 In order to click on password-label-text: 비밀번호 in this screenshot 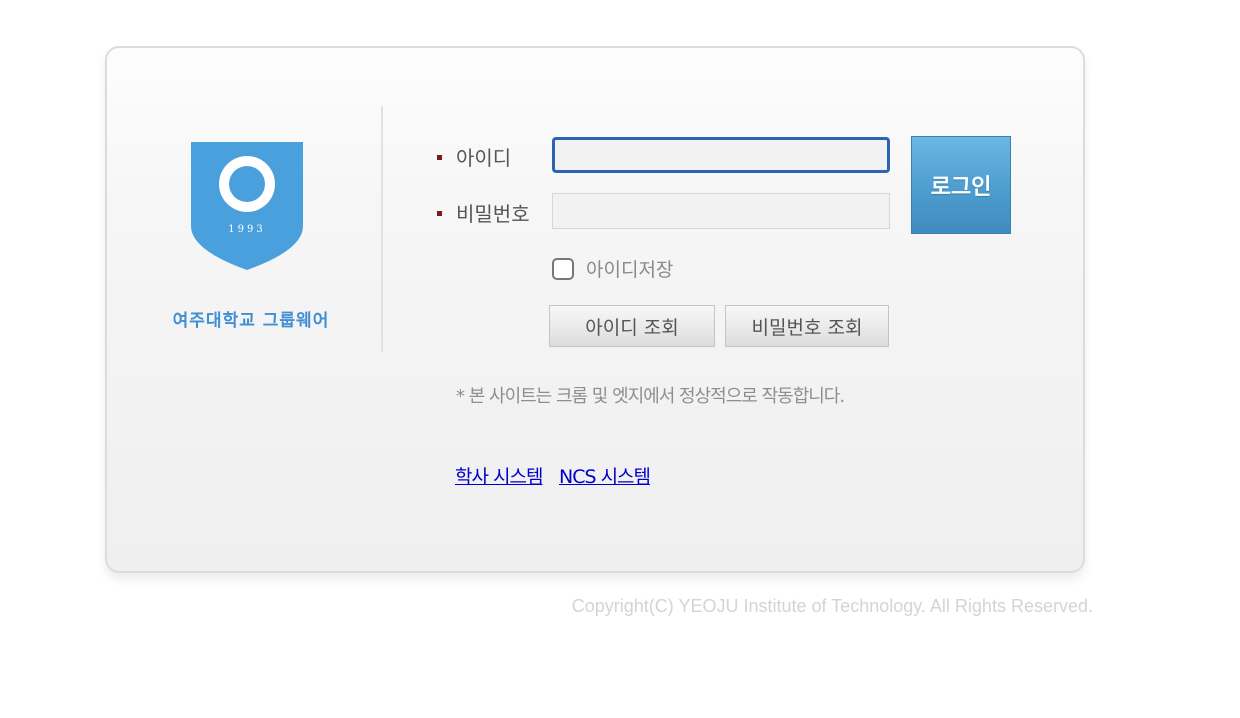, I will do `click(493, 214)`.